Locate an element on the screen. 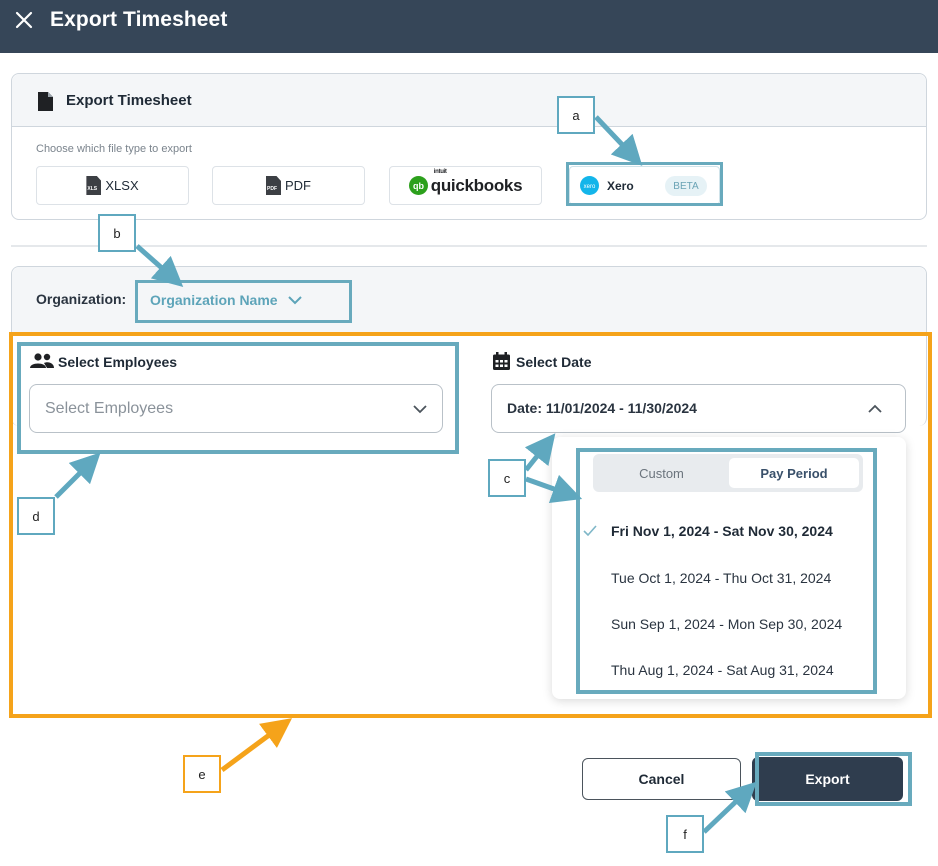  annotation-label-e: e is located at coordinates (202, 774).